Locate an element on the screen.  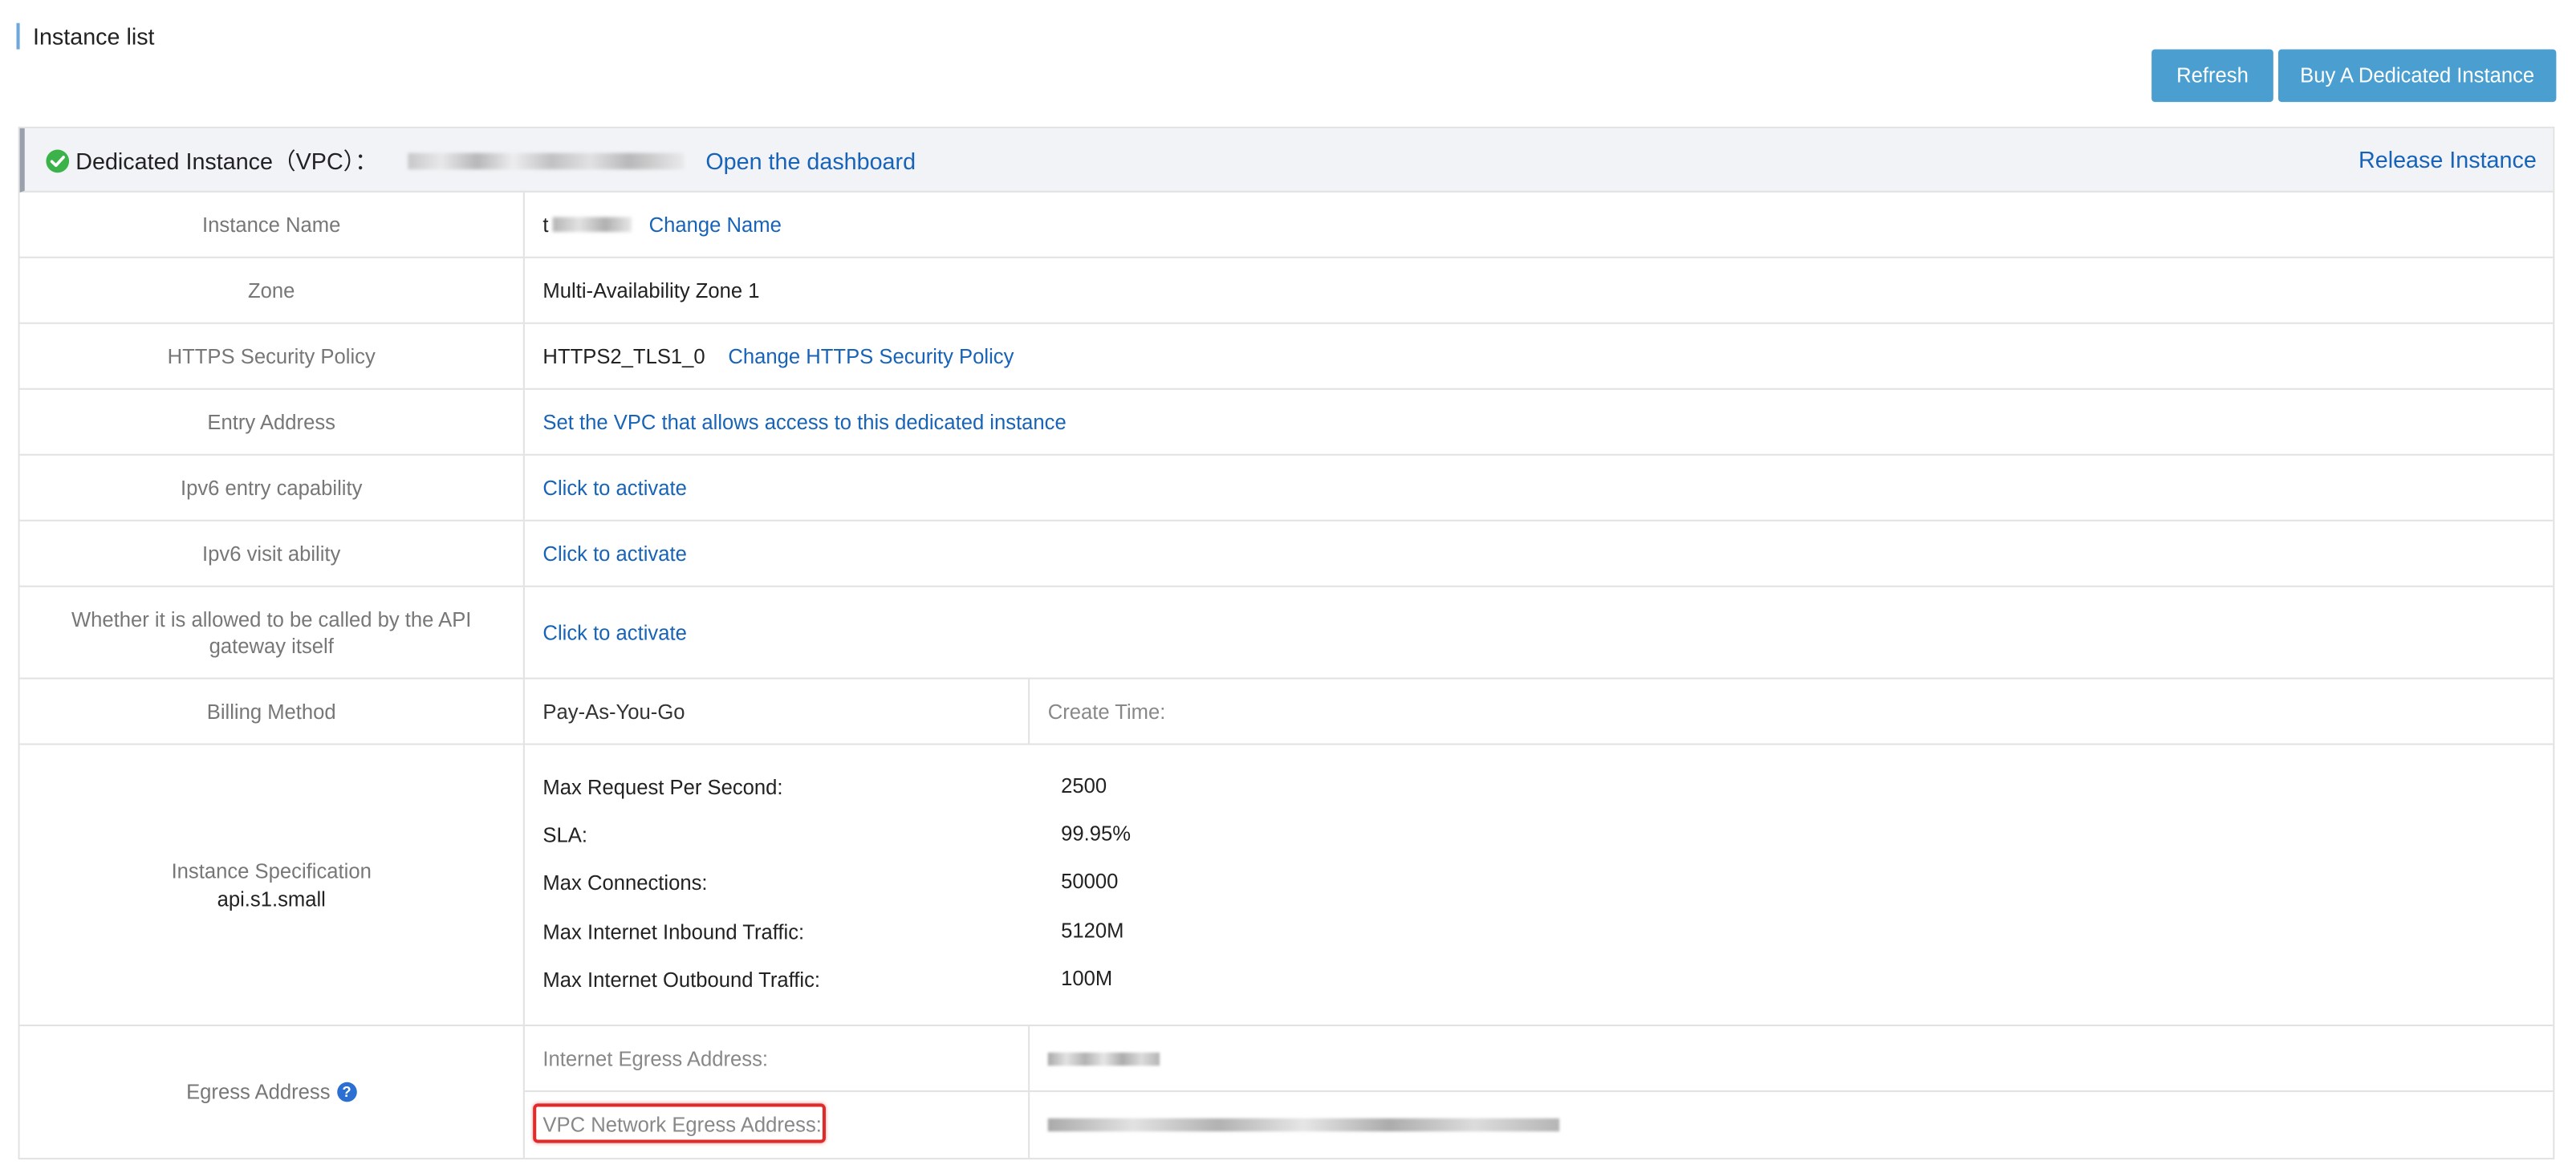
vpc-egress-redacted is located at coordinates (1304, 1125).